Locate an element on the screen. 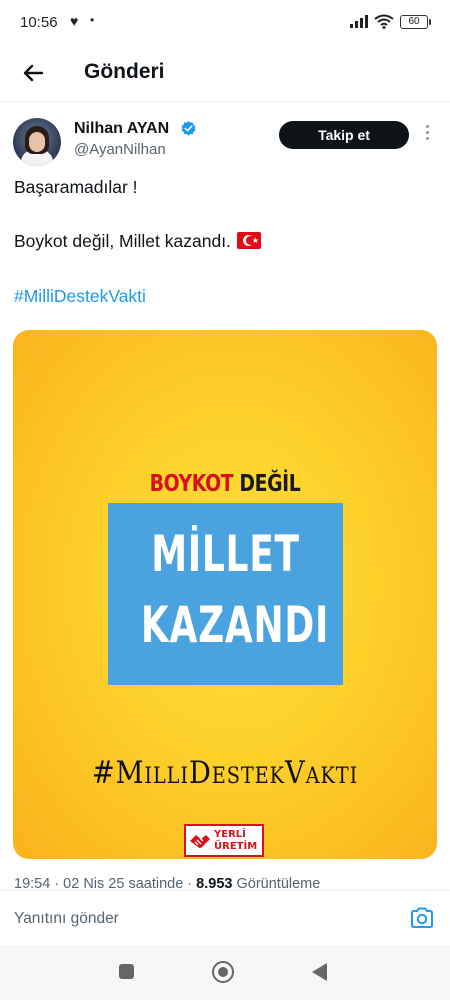 The image size is (450, 1000). status-indicators: 60 is located at coordinates (390, 21).